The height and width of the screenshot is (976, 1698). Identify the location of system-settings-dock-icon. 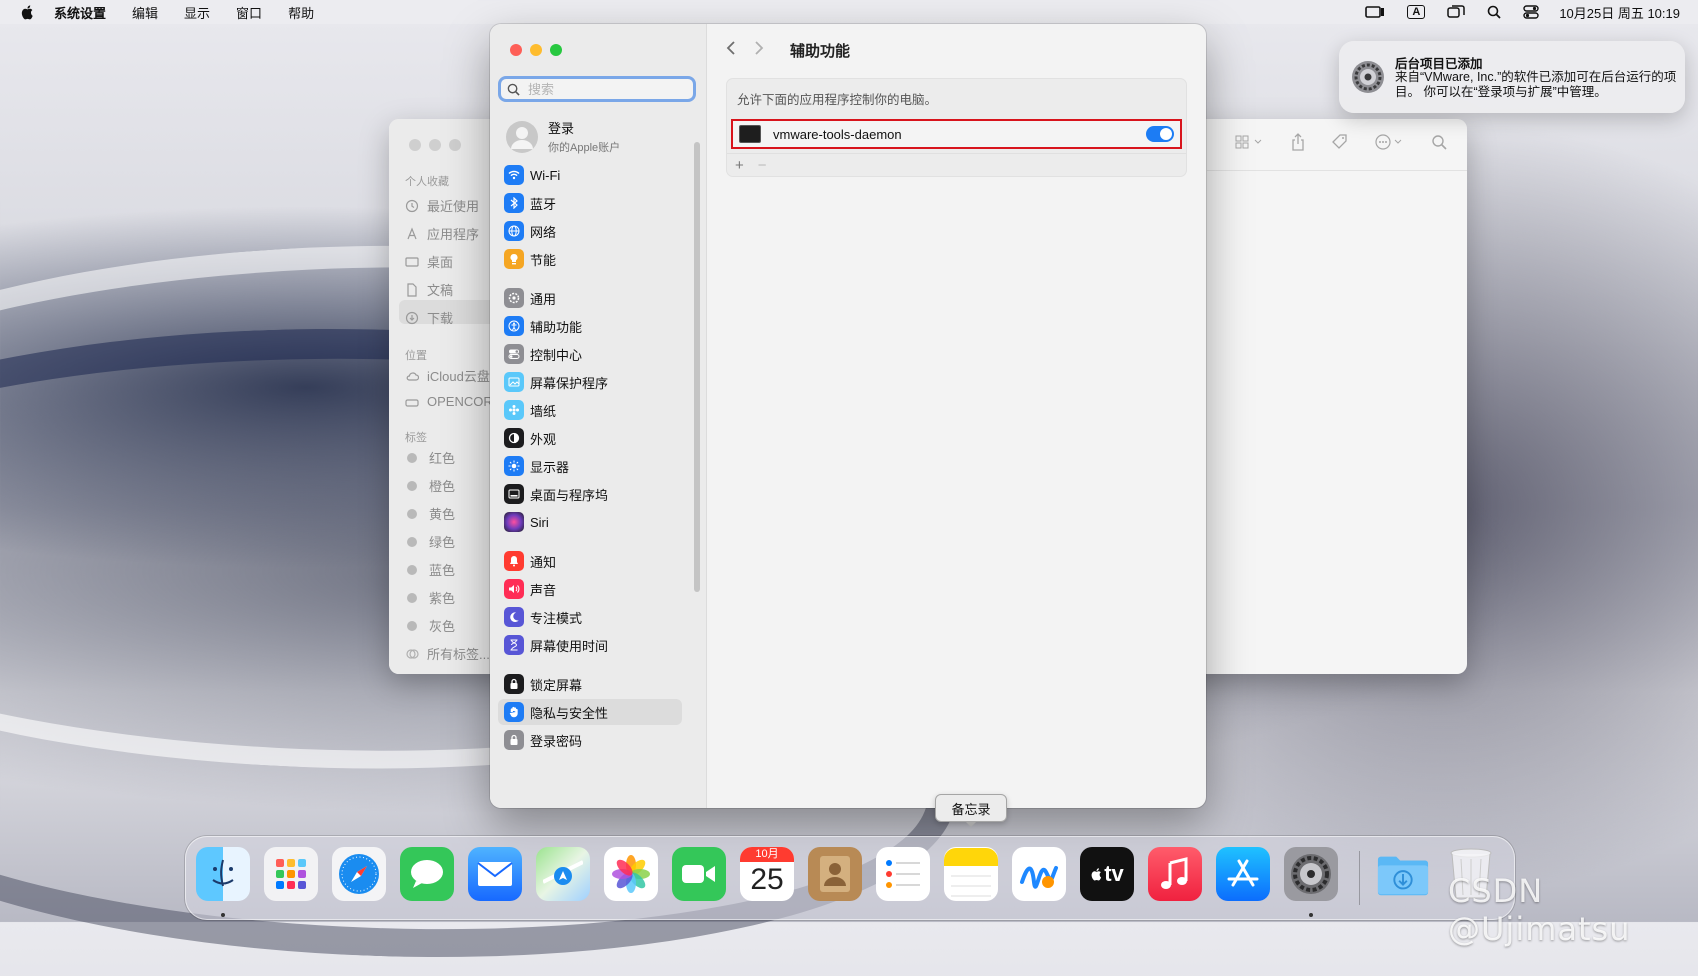
(1311, 874).